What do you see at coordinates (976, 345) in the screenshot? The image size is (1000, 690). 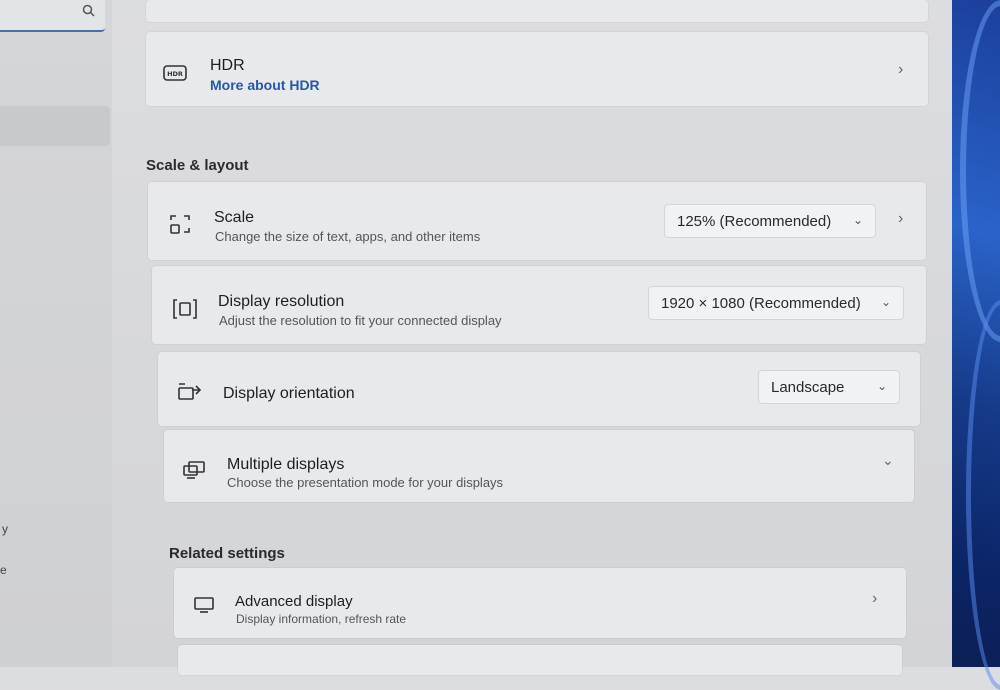 I see `desktop-wallpaper-edge` at bounding box center [976, 345].